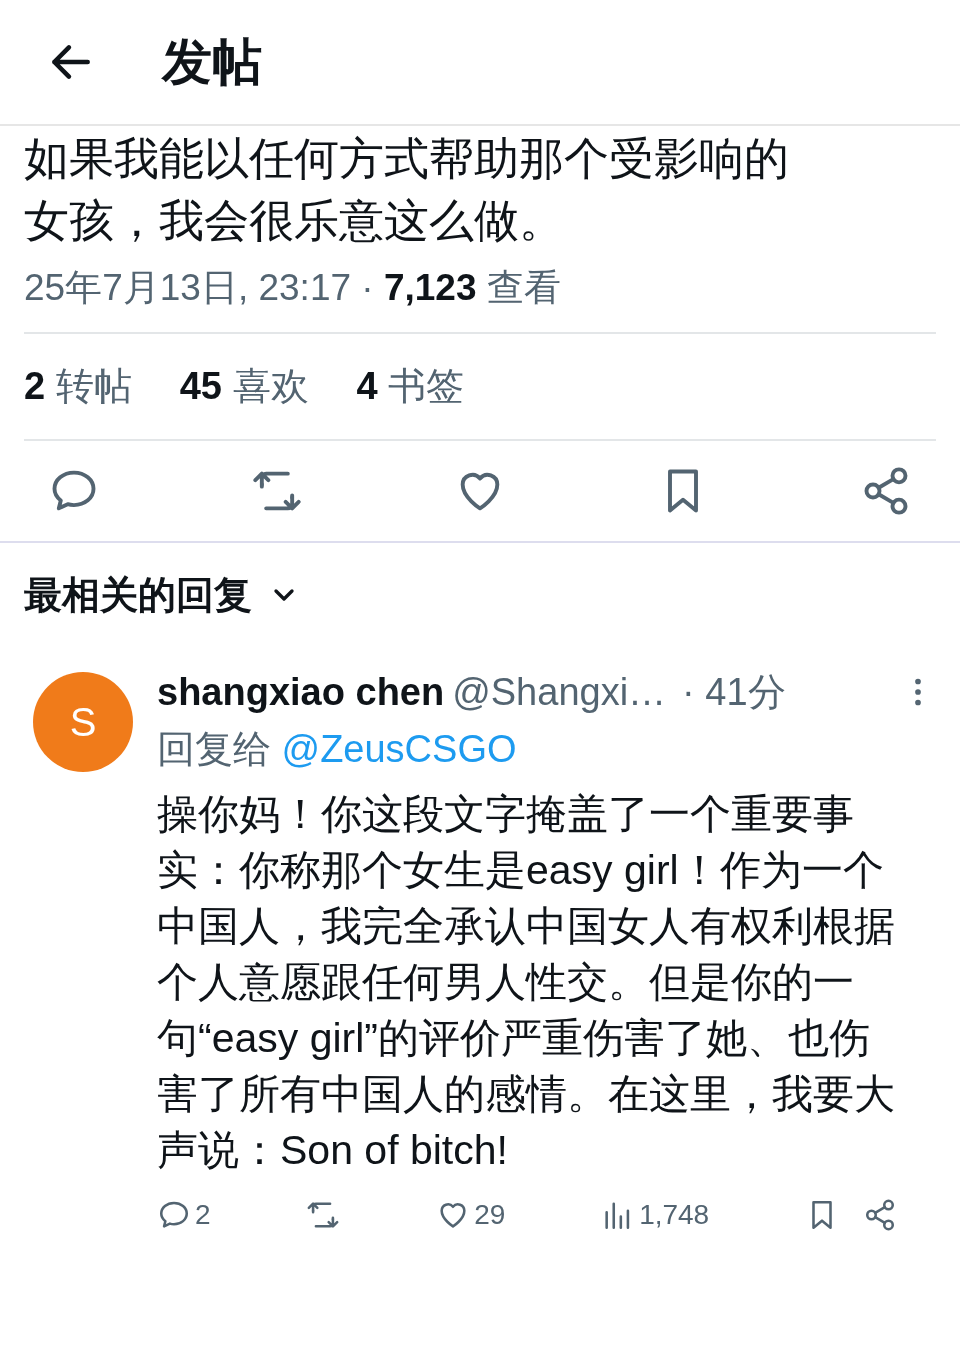  Describe the element at coordinates (410, 386) in the screenshot. I see `stat-link: 4 书签` at that location.